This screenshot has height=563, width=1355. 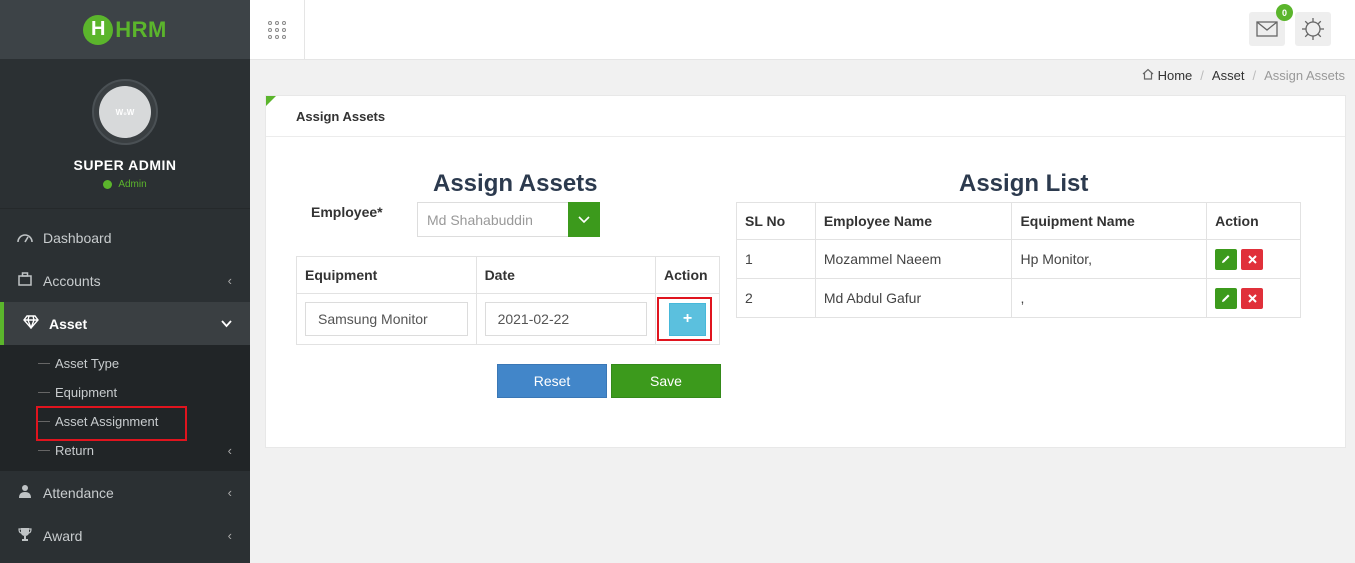 I want to click on settings-button, so click(x=1313, y=29).